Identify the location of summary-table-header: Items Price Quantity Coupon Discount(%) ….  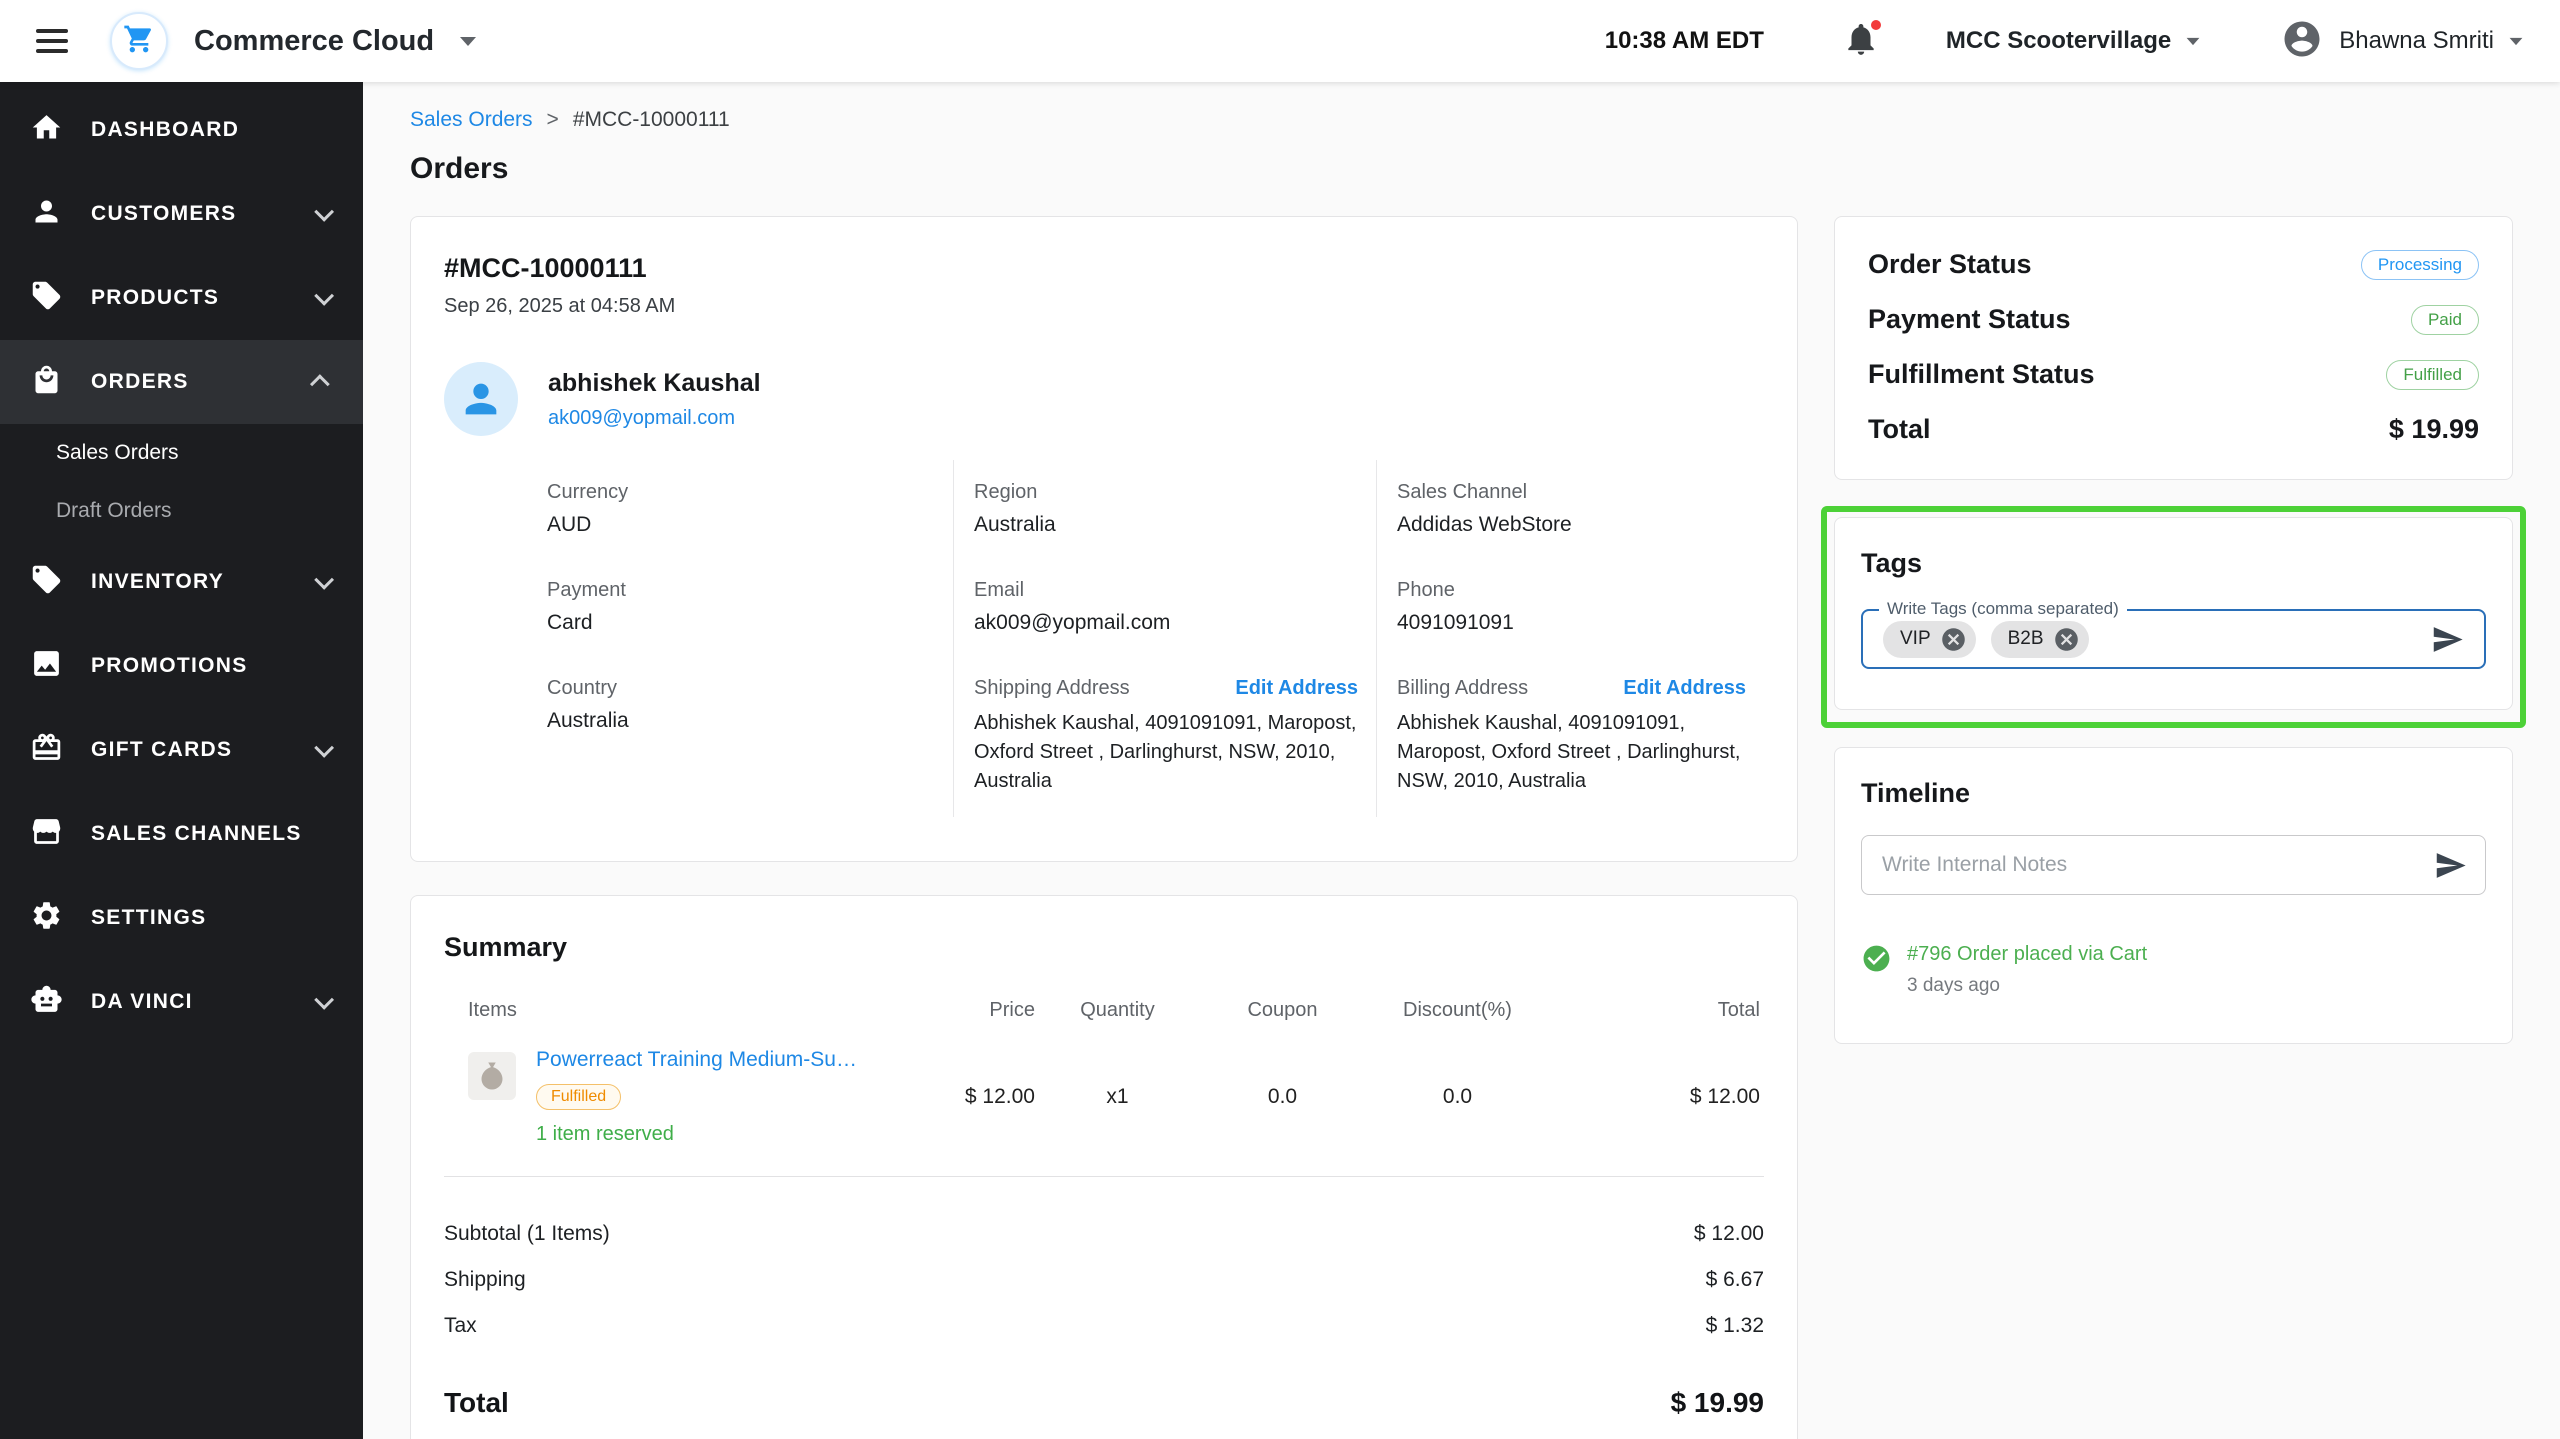
(1104, 1020).